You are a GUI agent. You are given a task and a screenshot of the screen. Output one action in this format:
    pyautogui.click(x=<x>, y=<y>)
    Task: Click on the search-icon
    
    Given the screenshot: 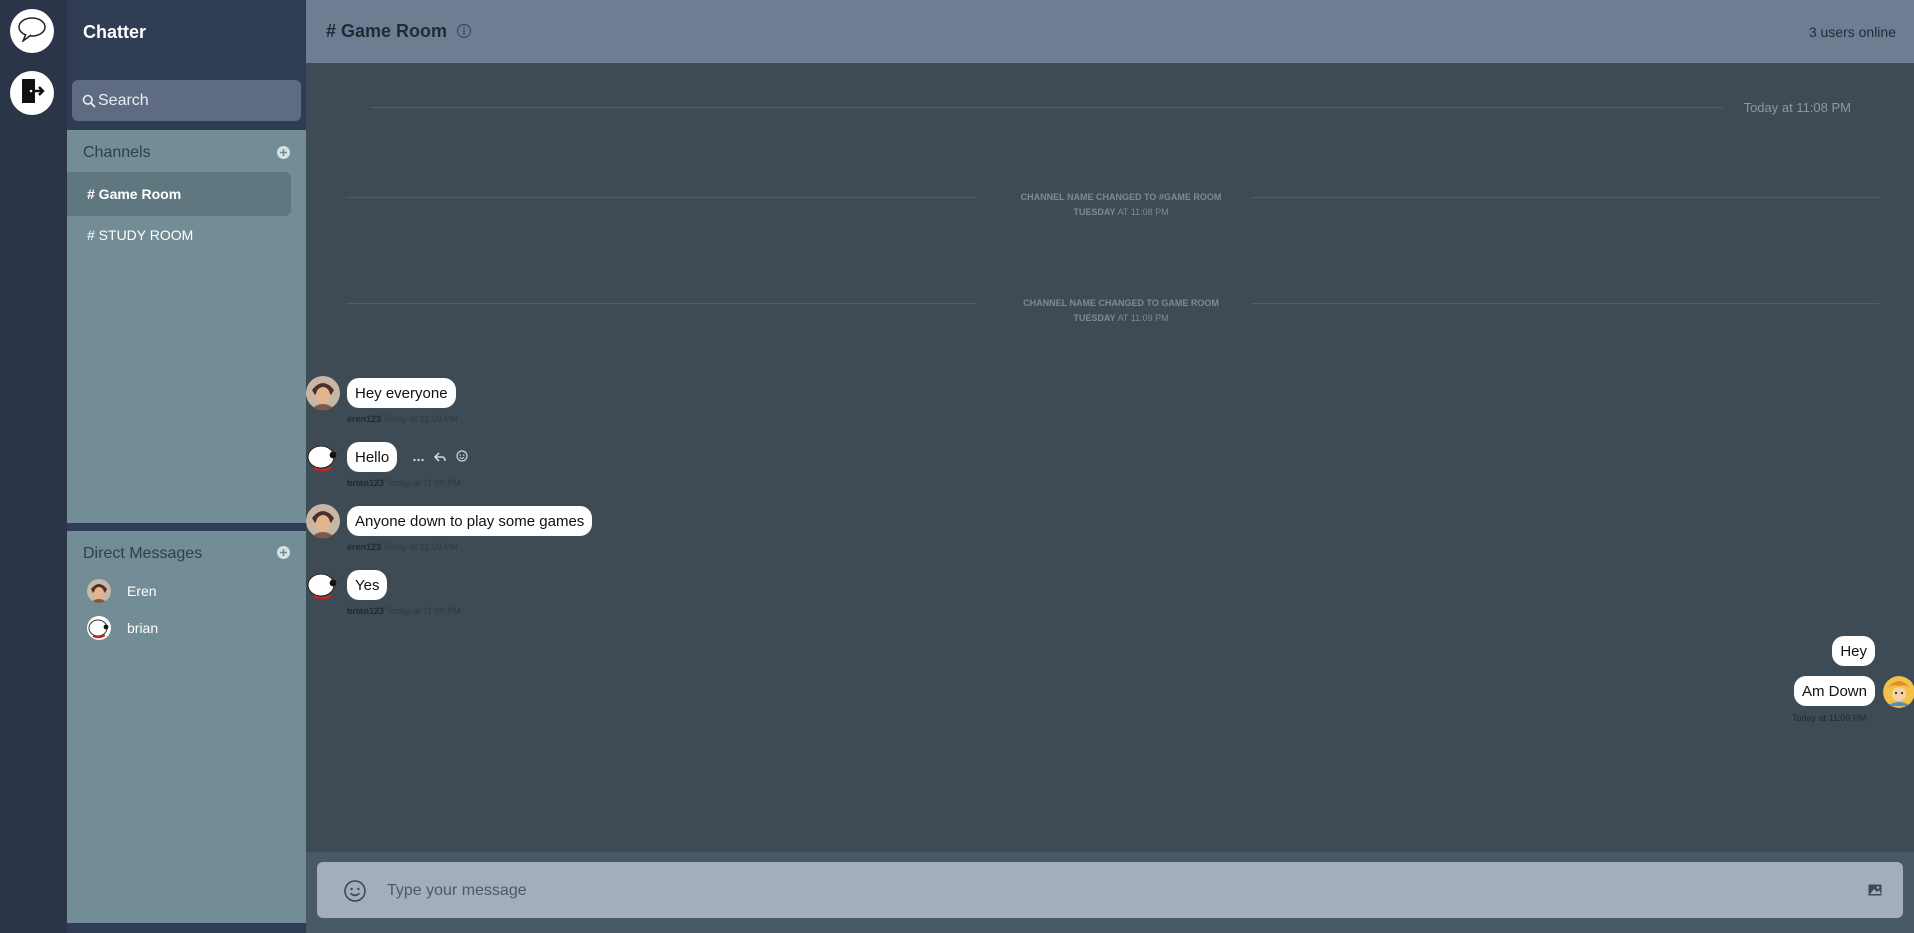 What is the action you would take?
    pyautogui.click(x=89, y=101)
    